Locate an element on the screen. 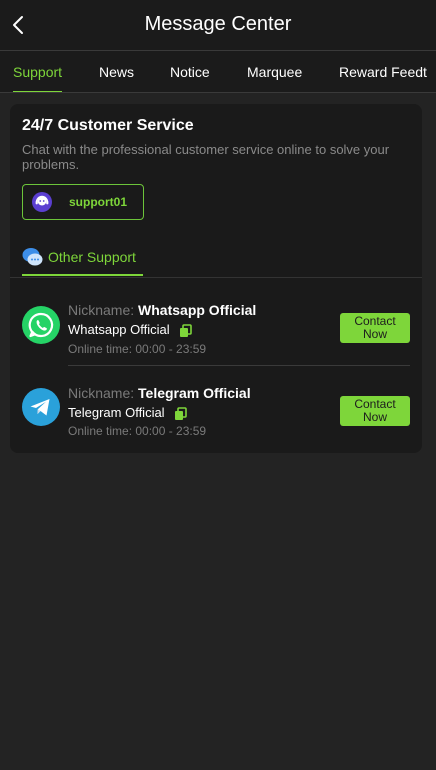  tab-support: Support is located at coordinates (38, 71).